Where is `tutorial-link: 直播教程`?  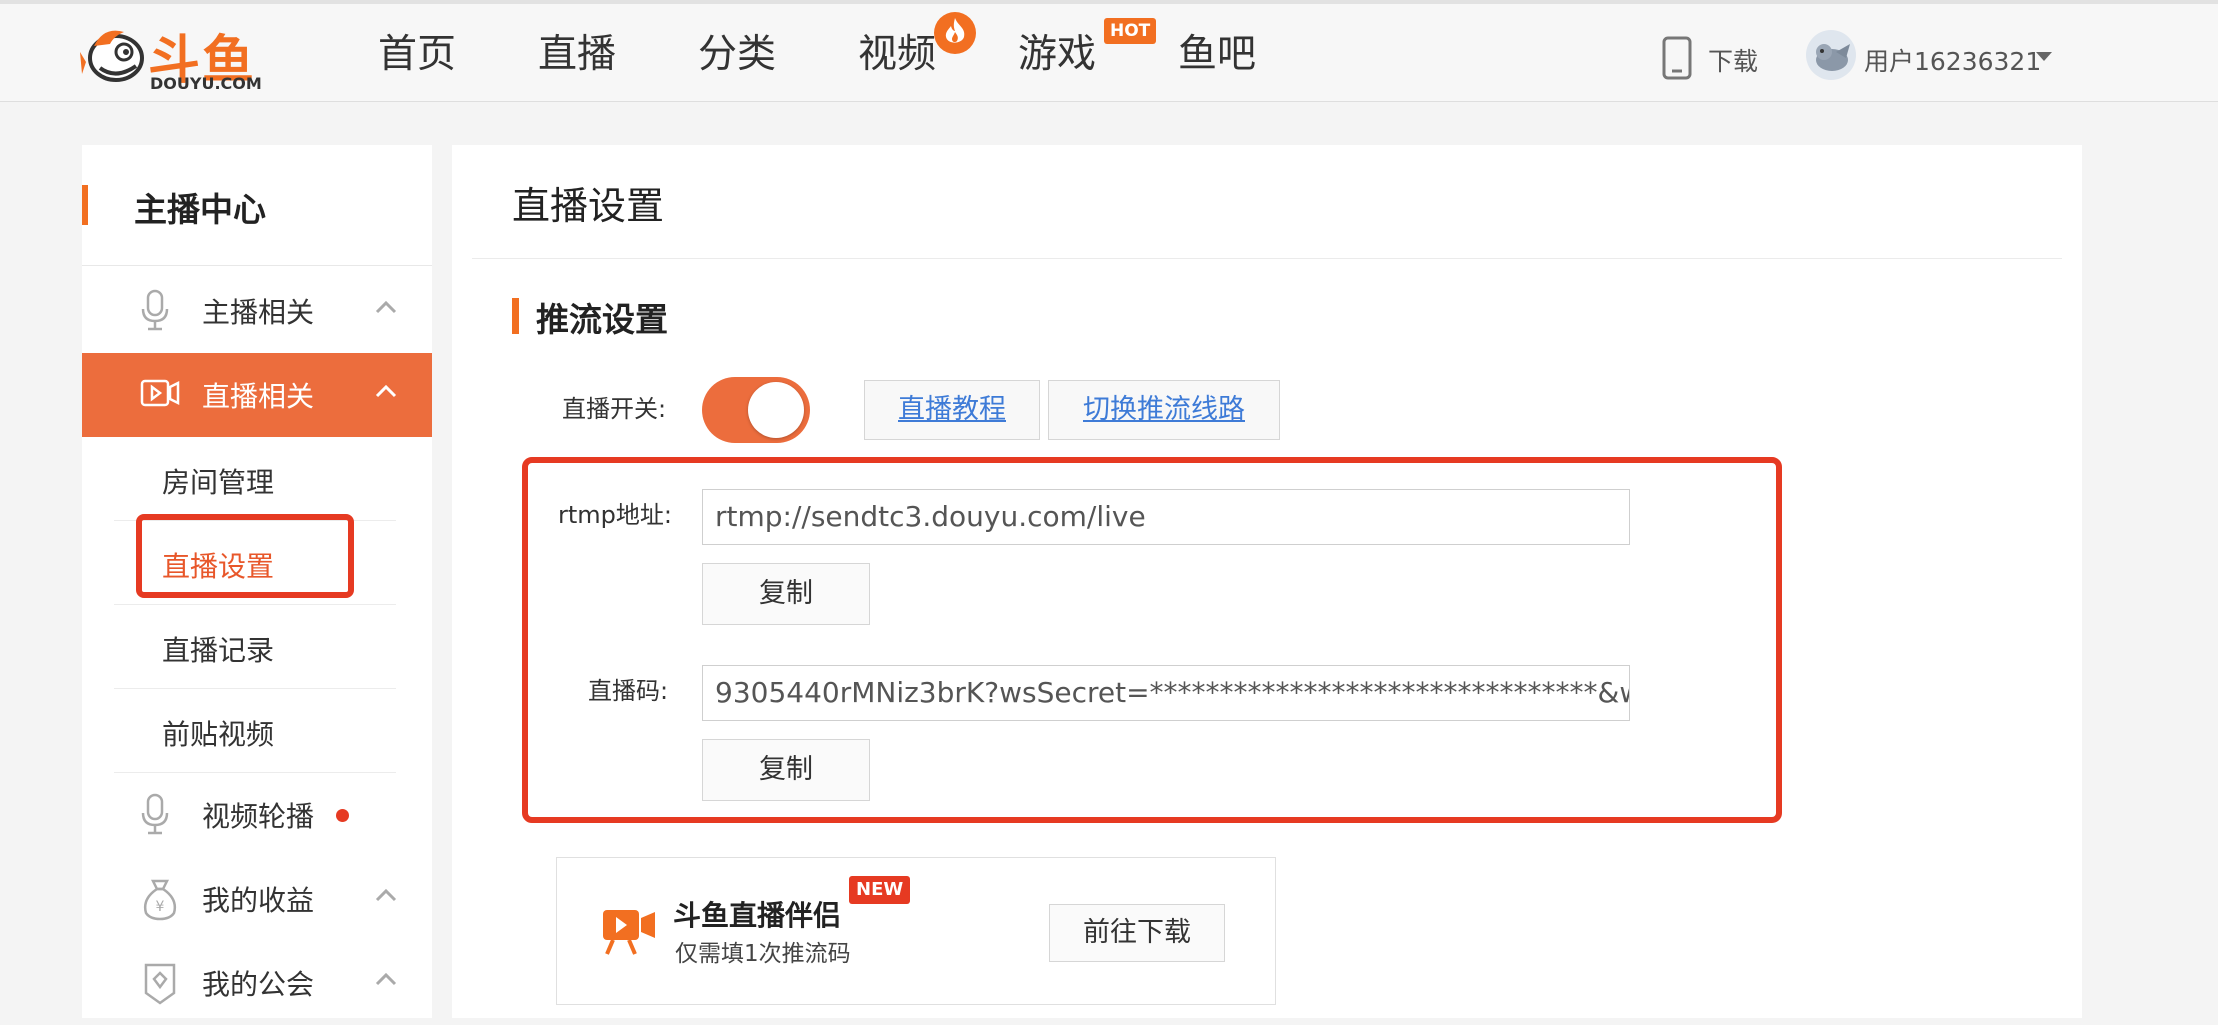
tutorial-link: 直播教程 is located at coordinates (952, 410).